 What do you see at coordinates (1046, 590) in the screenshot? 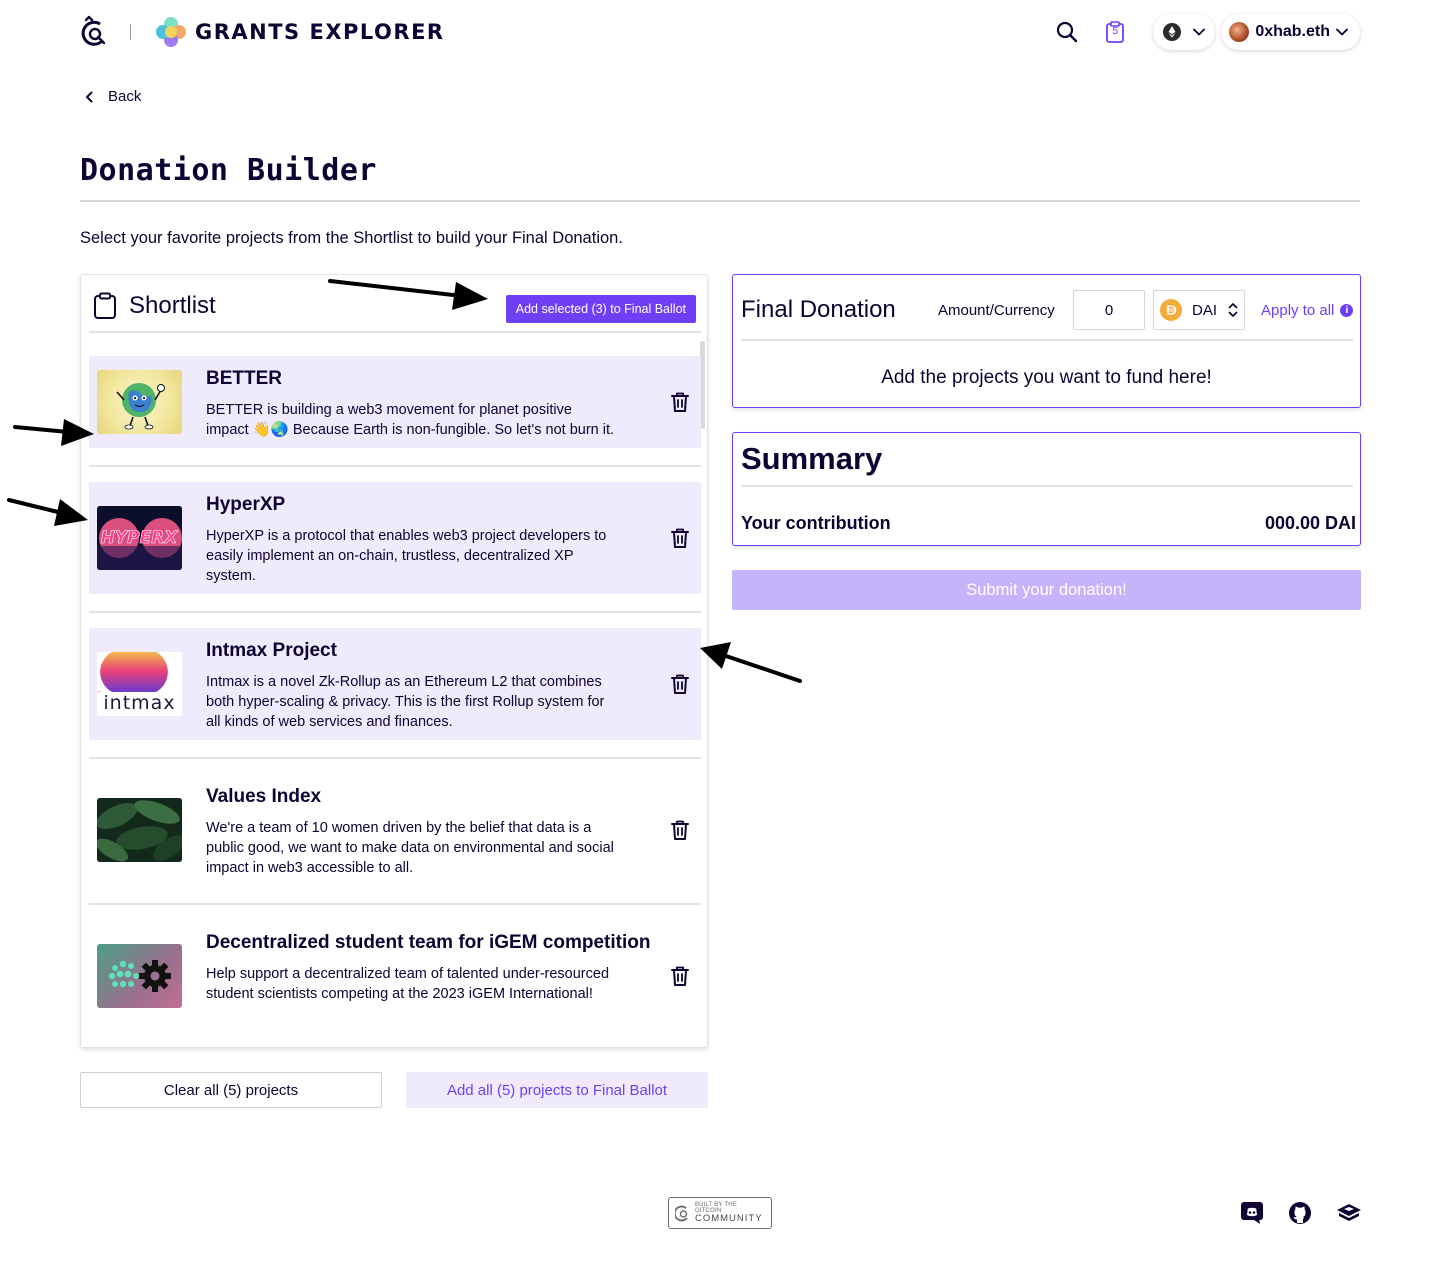
I see `submit-donation-button: Submit your donation!` at bounding box center [1046, 590].